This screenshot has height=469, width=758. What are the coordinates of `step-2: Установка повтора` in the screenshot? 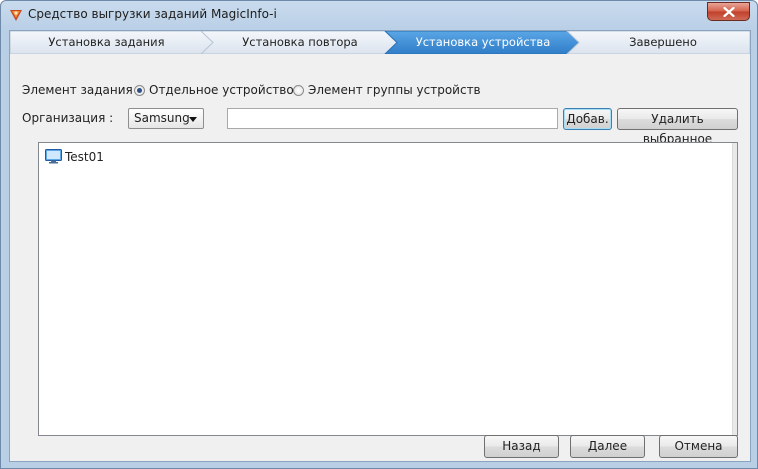 It's located at (300, 42).